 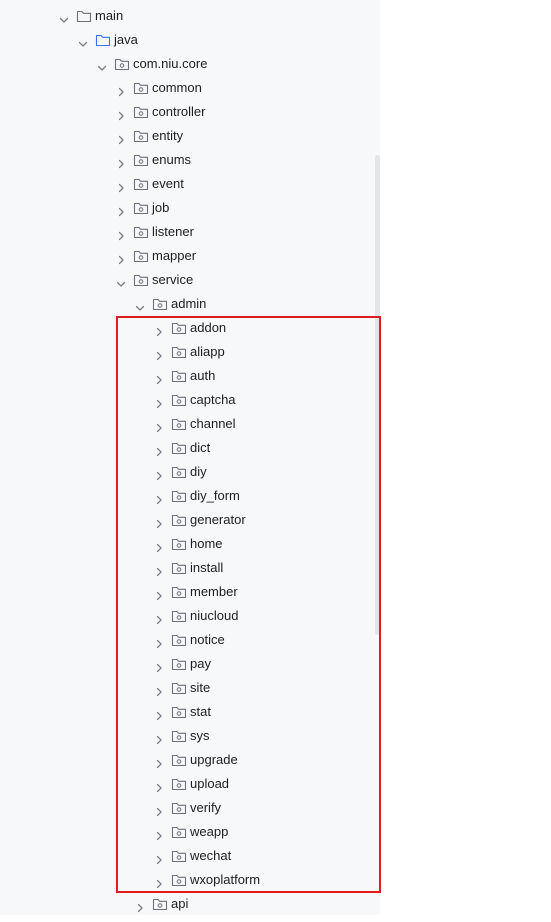 What do you see at coordinates (188, 496) in the screenshot?
I see `tree-node-diy-form: diy_form` at bounding box center [188, 496].